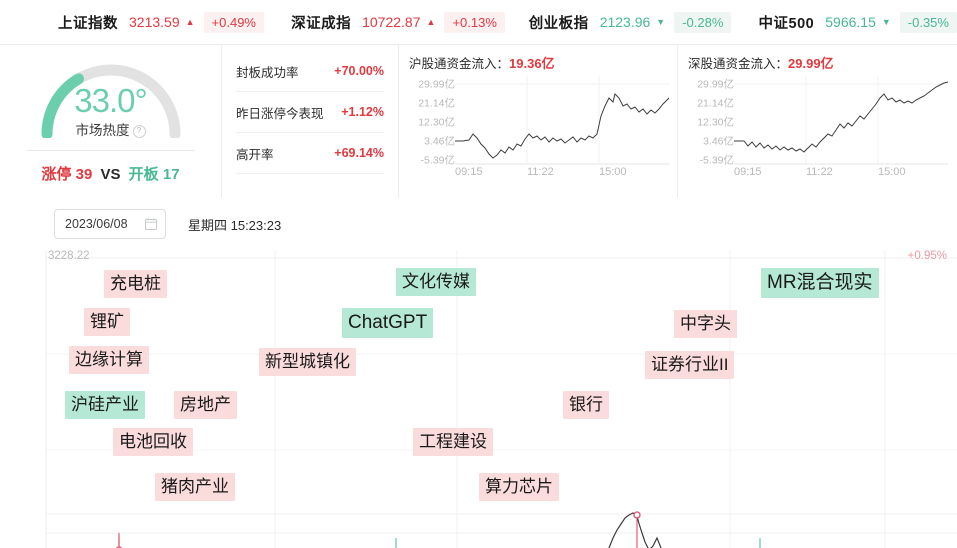 This screenshot has width=957, height=548. What do you see at coordinates (690, 365) in the screenshot?
I see `sector-tag: 证券行业II` at bounding box center [690, 365].